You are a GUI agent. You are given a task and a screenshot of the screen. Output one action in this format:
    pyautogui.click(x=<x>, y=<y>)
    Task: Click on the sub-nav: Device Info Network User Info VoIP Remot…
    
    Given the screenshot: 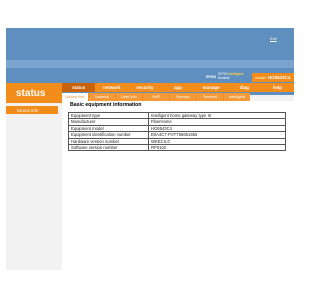 What is the action you would take?
    pyautogui.click(x=156, y=97)
    